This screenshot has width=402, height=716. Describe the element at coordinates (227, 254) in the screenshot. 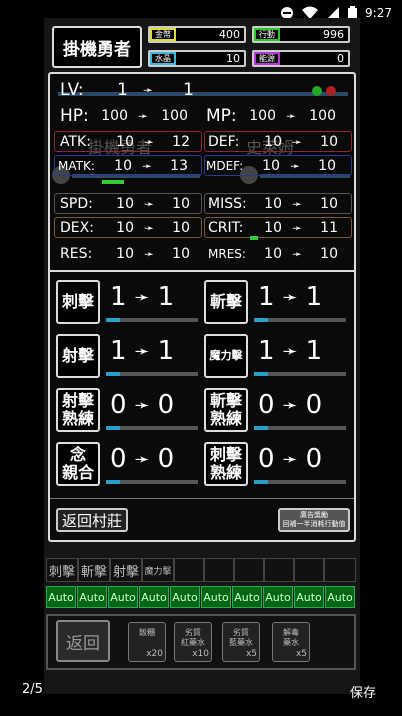

I see `stat-label: MRES:` at that location.